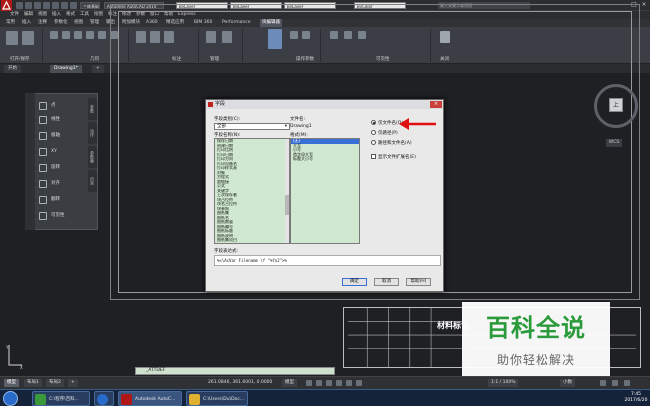 Image resolution: width=650 pixels, height=406 pixels. What do you see at coordinates (84, 15) in the screenshot?
I see `menu-tools: 工具` at bounding box center [84, 15].